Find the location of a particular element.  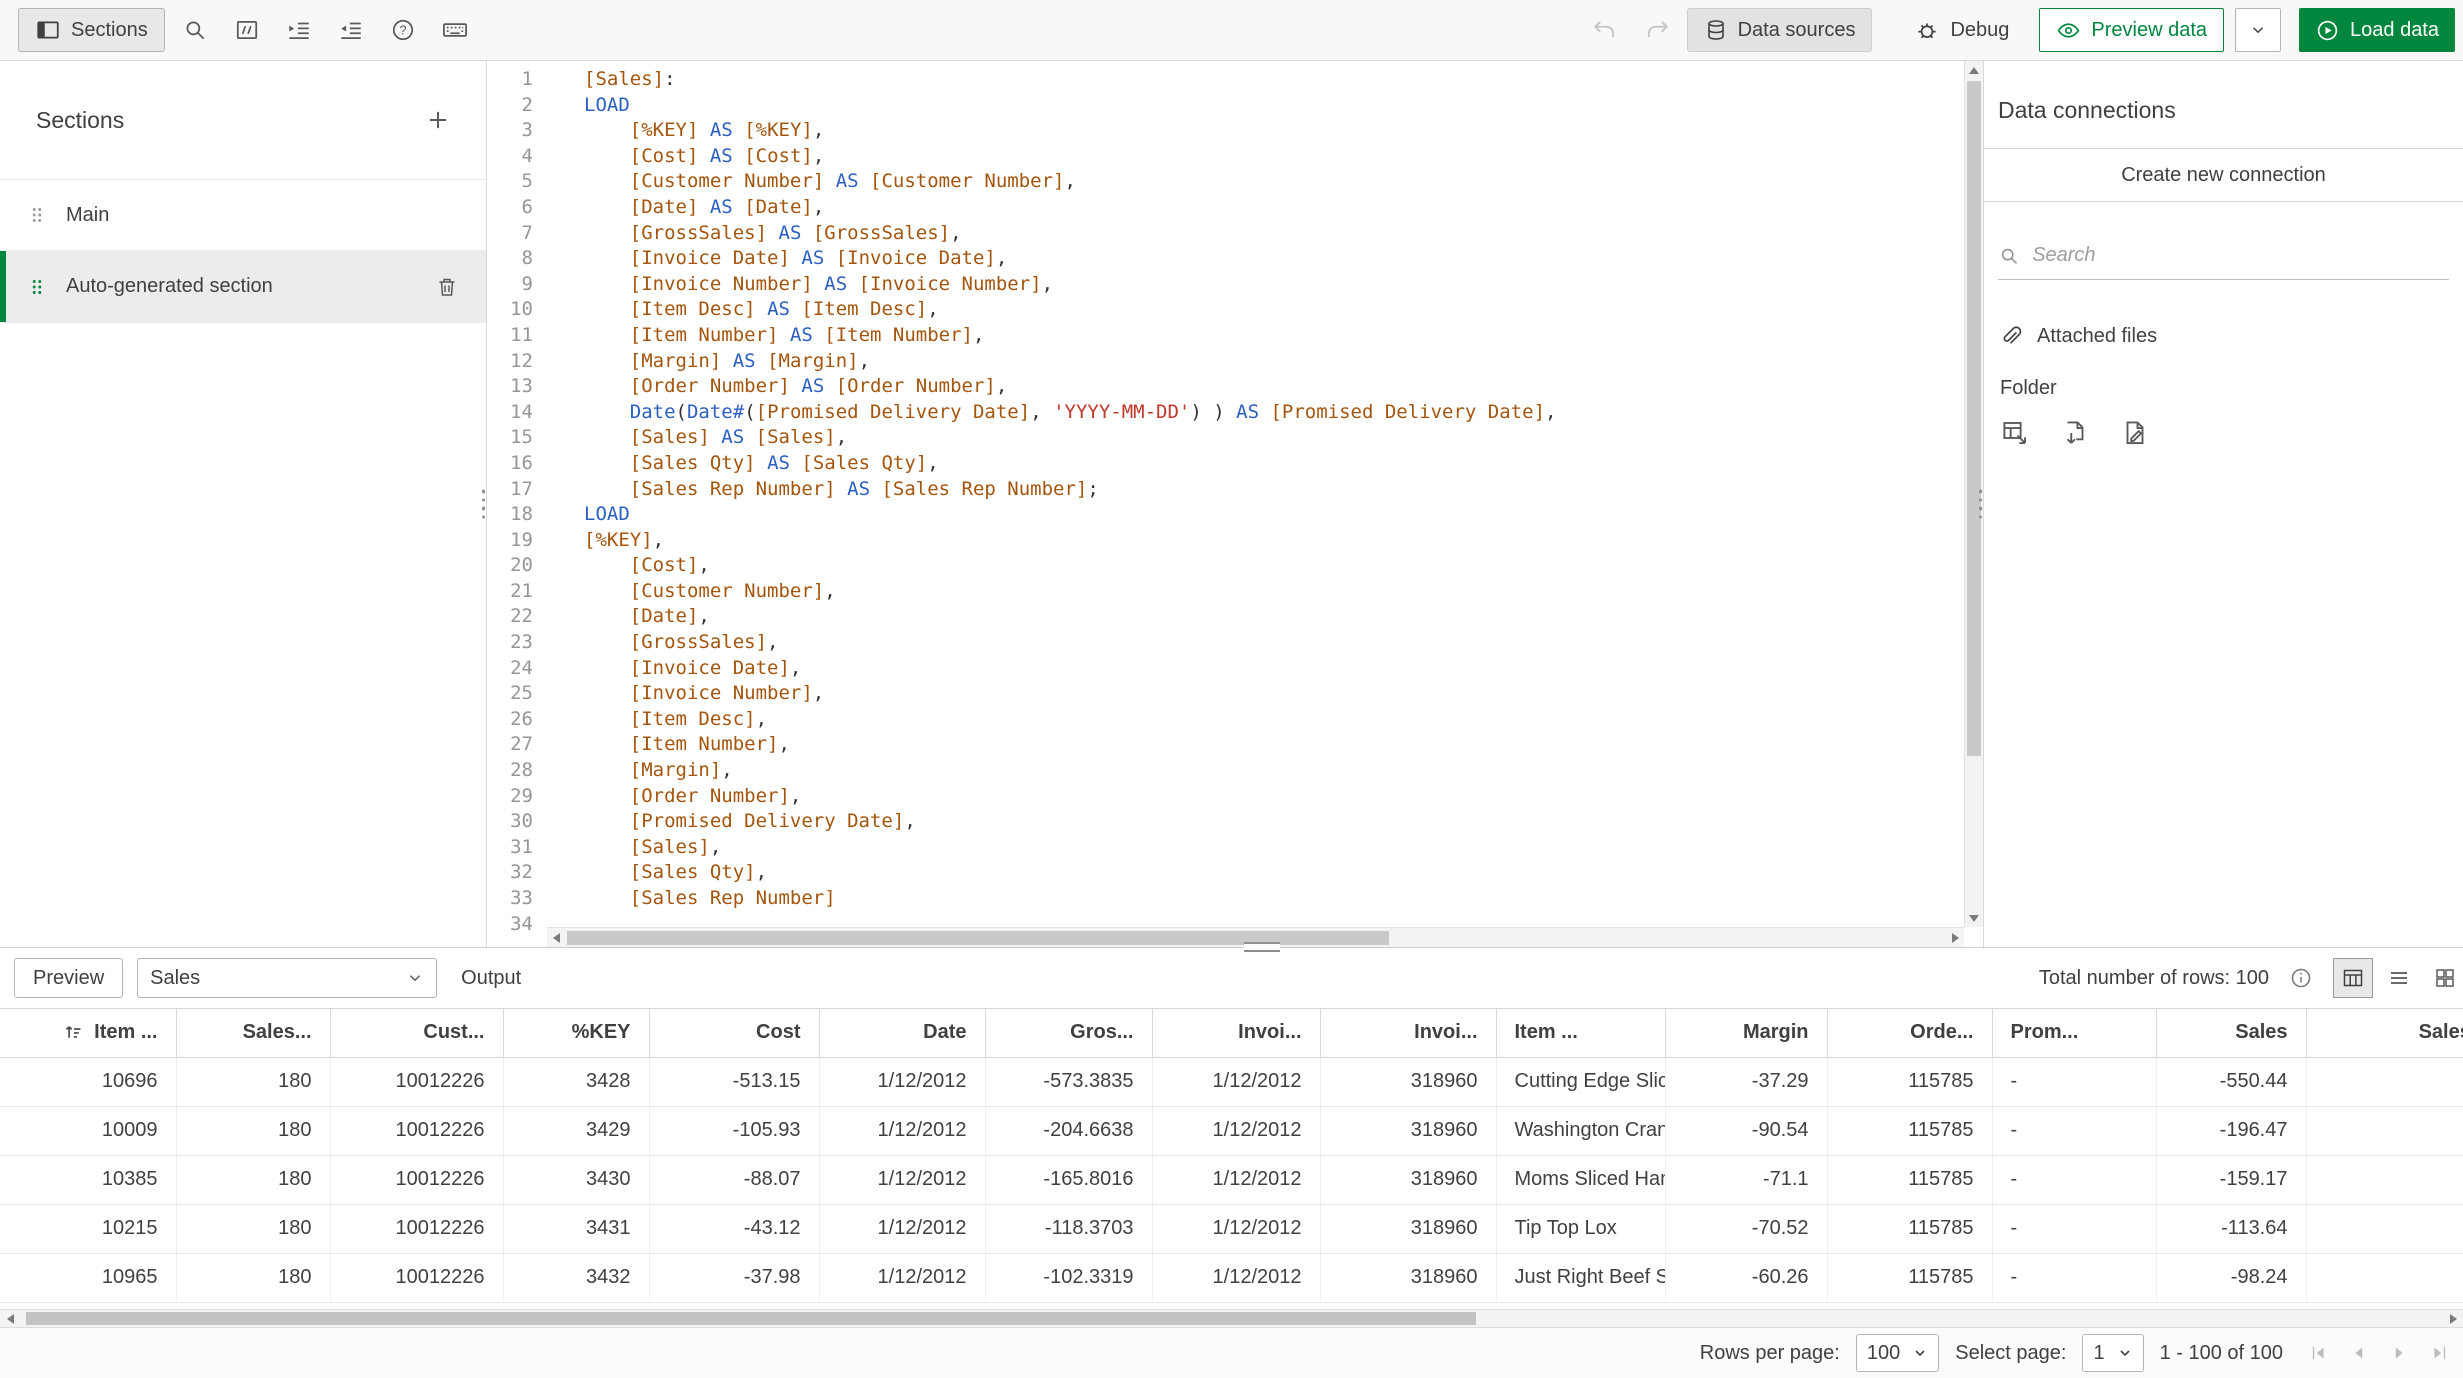

column-header: Date is located at coordinates (902, 1033).